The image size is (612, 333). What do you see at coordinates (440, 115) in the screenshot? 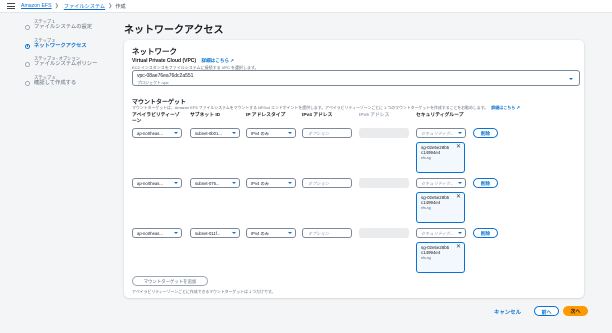
I see `column-header-security-group: セキュリティグループ` at bounding box center [440, 115].